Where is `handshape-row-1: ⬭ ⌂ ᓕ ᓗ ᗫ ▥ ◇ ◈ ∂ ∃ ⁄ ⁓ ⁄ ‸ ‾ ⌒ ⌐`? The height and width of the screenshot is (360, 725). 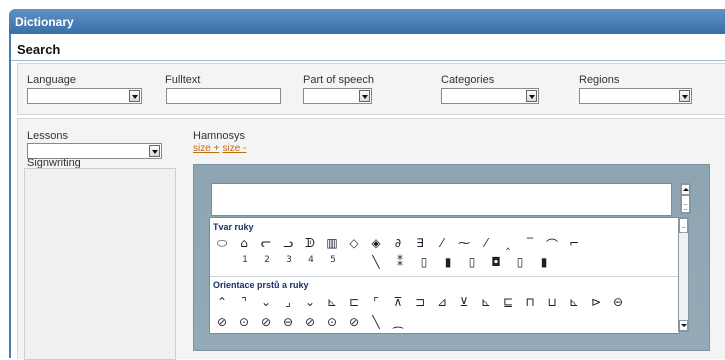
handshape-row-1: ⬭ ⌂ ᓕ ᓗ ᗫ ▥ ◇ ◈ ∂ ∃ ⁄ ⁓ ⁄ ‸ ‾ ⌒ ⌐ is located at coordinates (441, 244).